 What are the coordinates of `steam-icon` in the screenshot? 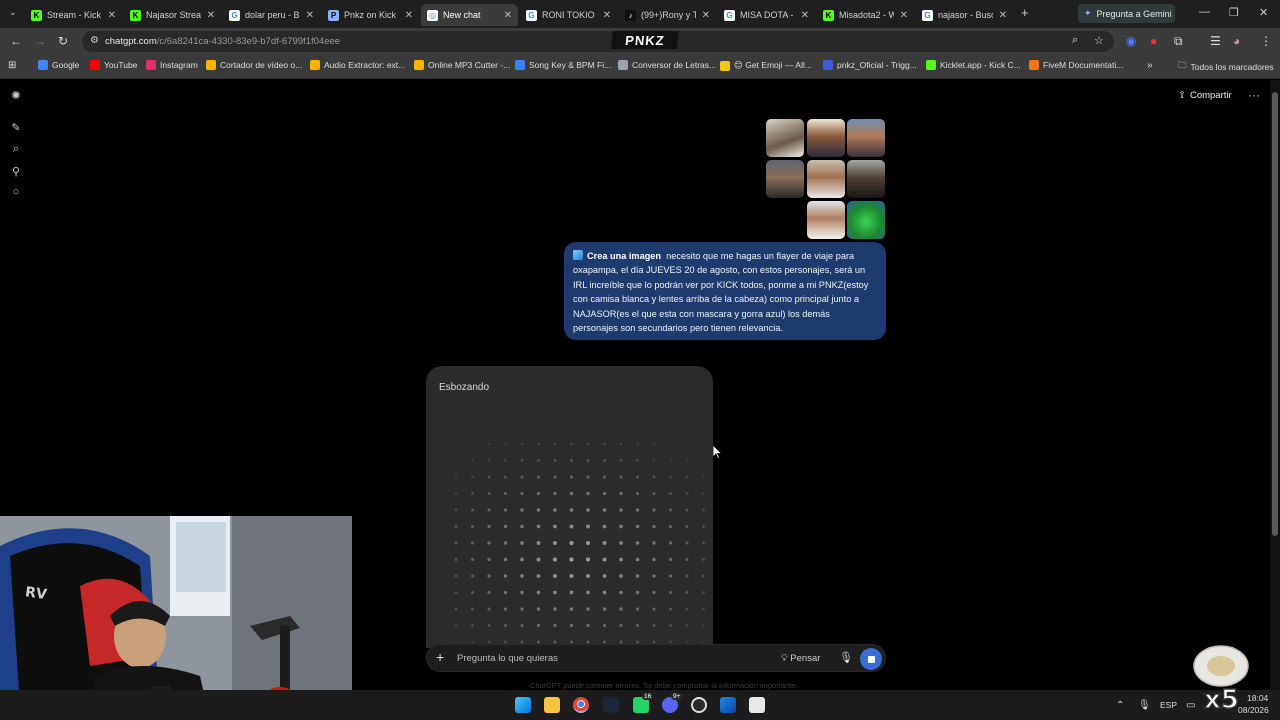 It's located at (611, 705).